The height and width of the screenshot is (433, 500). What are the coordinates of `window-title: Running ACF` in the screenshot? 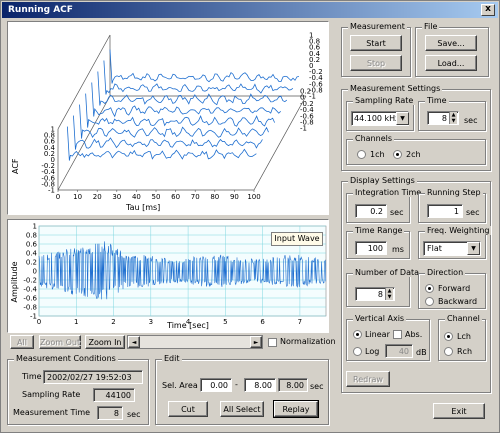 It's located at (40, 10).